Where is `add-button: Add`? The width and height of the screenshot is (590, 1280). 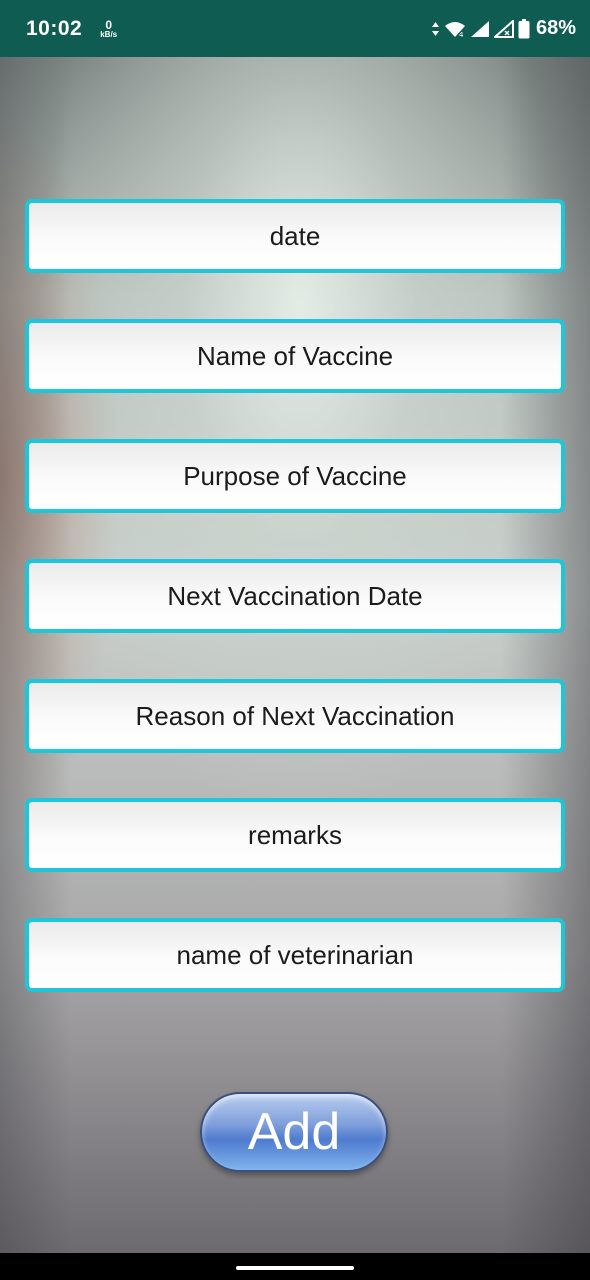 add-button: Add is located at coordinates (294, 1132).